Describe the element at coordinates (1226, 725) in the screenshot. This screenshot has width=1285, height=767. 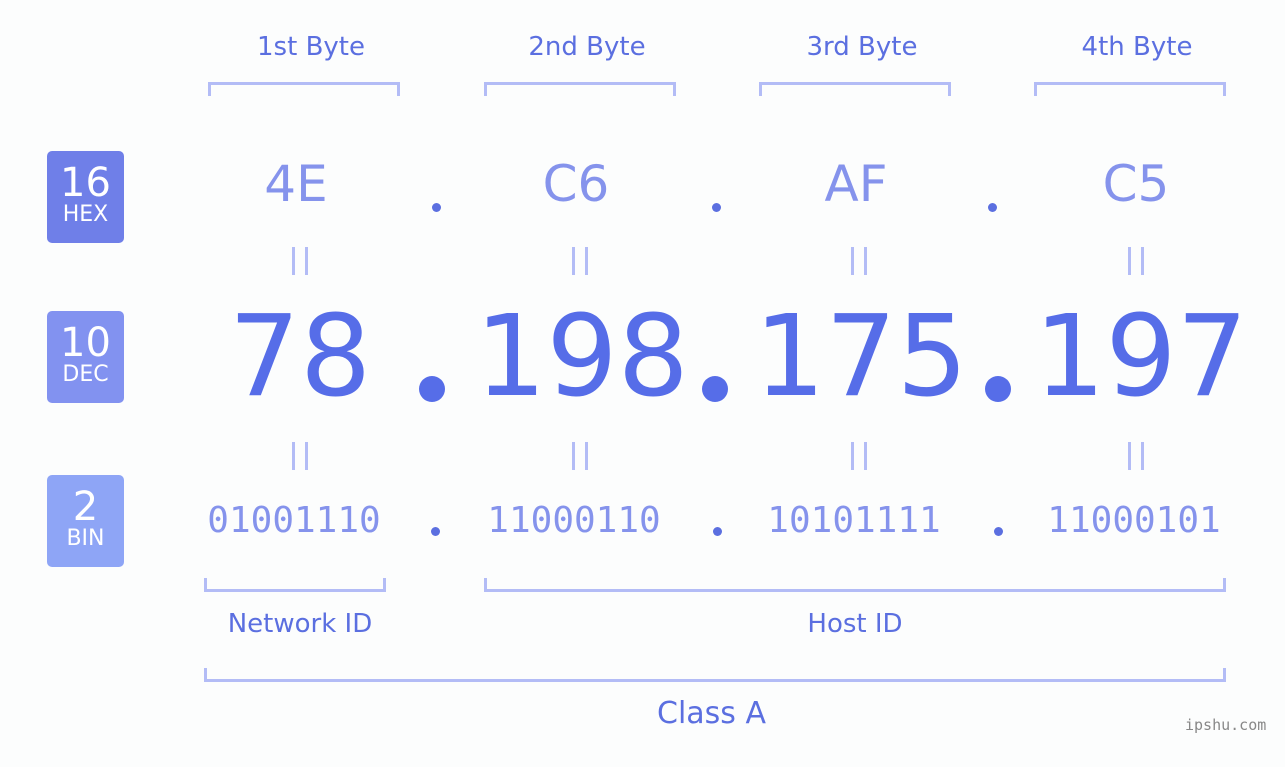
I see `watermark: ipshu.com` at that location.